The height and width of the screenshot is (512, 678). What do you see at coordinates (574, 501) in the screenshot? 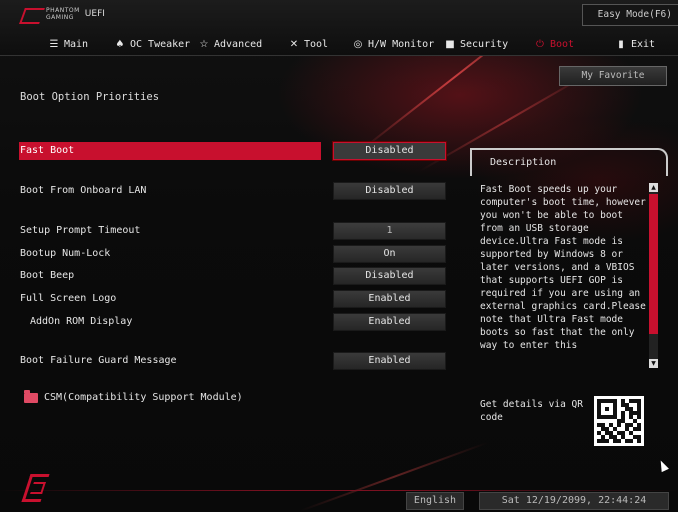
I see `system-datetime: Sat 12/19/2099, 22:44:24` at bounding box center [574, 501].